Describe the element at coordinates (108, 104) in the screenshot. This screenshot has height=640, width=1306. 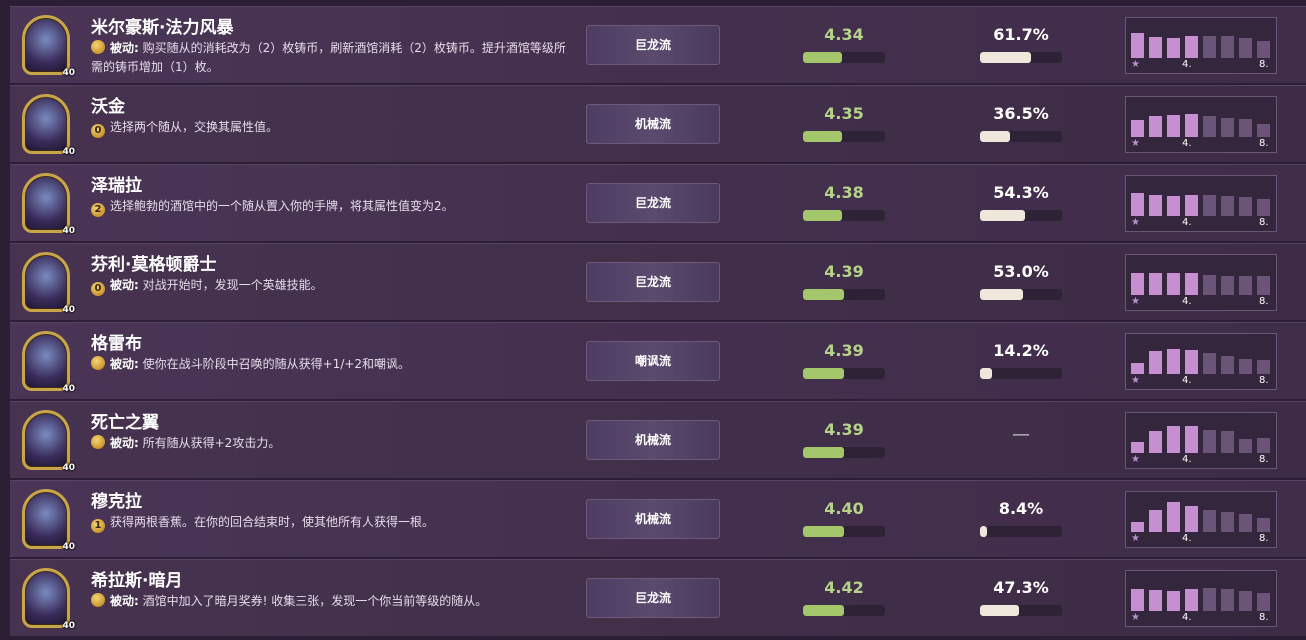
I see `hero-name: 沃金` at that location.